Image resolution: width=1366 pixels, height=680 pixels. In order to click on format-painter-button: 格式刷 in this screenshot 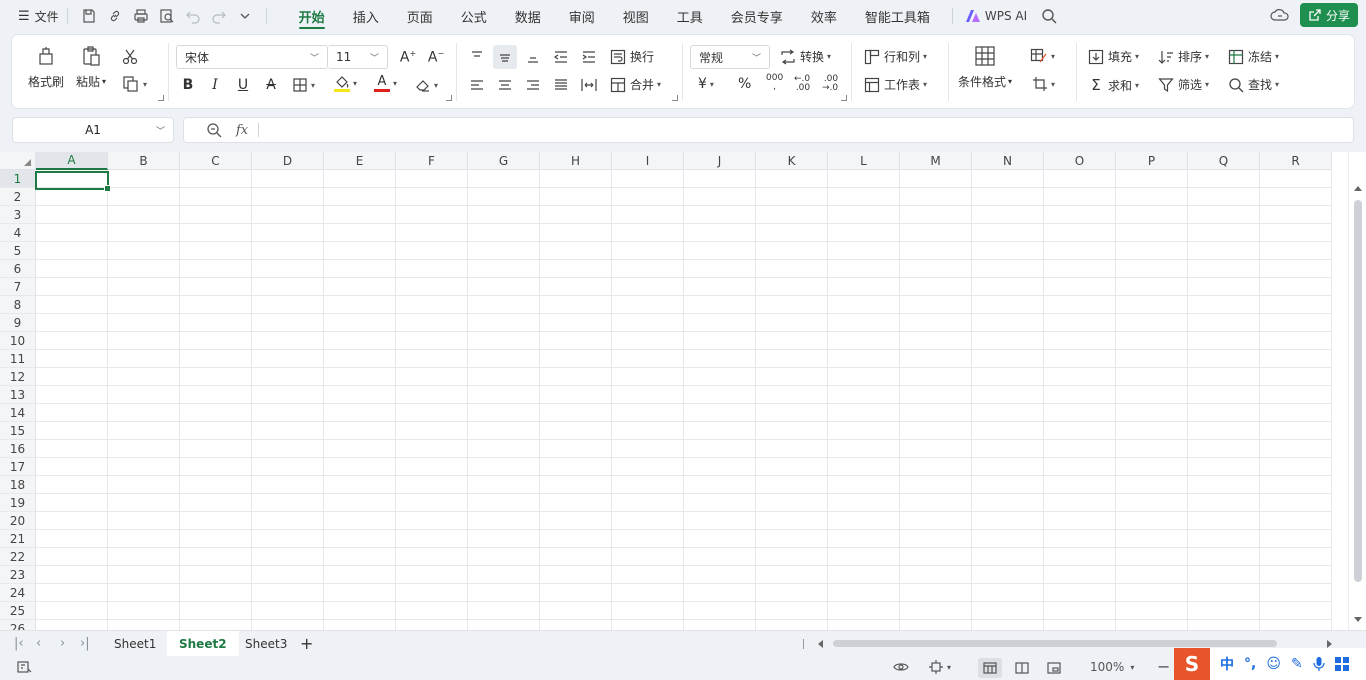, I will do `click(46, 67)`.